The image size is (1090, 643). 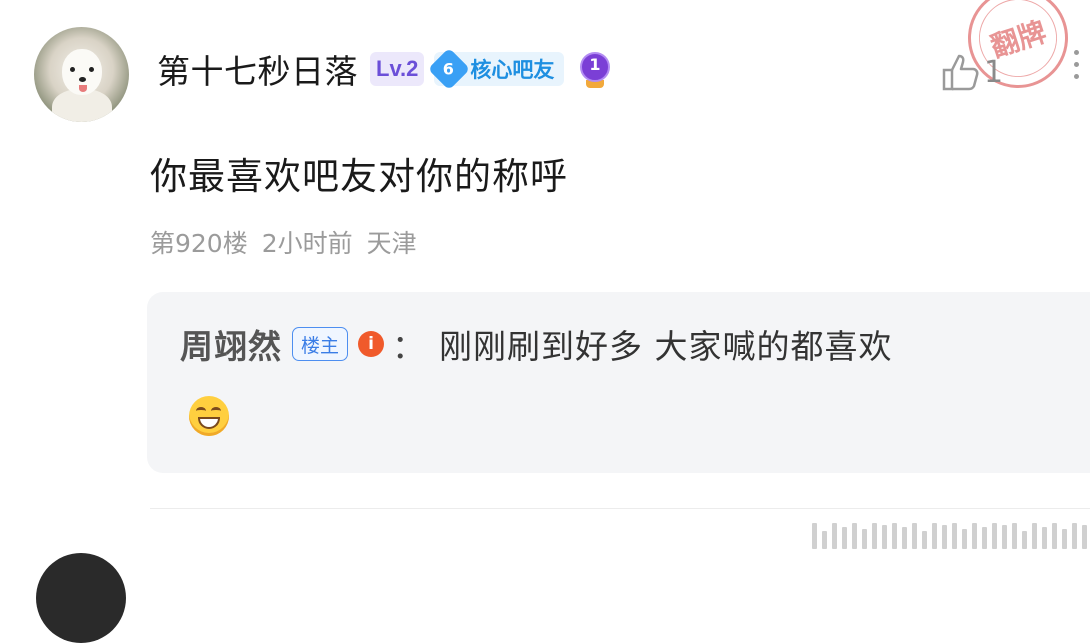 What do you see at coordinates (994, 72) in the screenshot?
I see `like-count: 1` at bounding box center [994, 72].